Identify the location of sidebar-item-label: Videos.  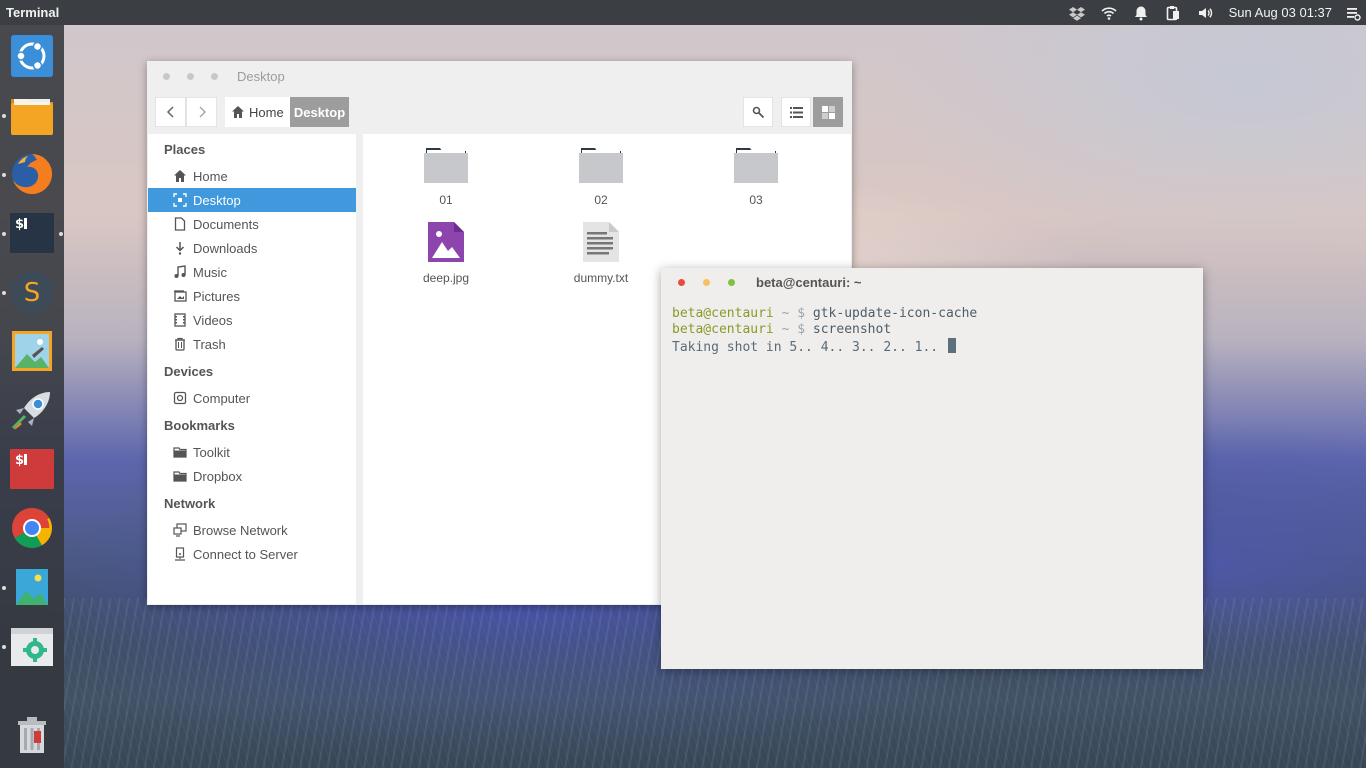
(213, 320).